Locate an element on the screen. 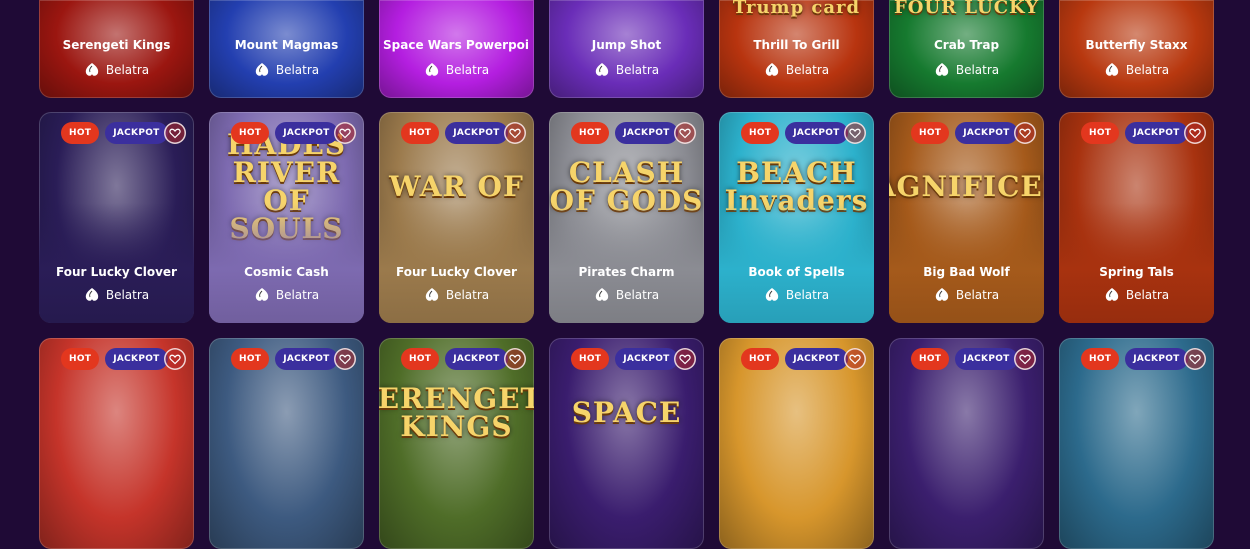  game-card: MAGNIFICENT HOTJACKPOT Big Bad Wolf Belatra is located at coordinates (966, 217).